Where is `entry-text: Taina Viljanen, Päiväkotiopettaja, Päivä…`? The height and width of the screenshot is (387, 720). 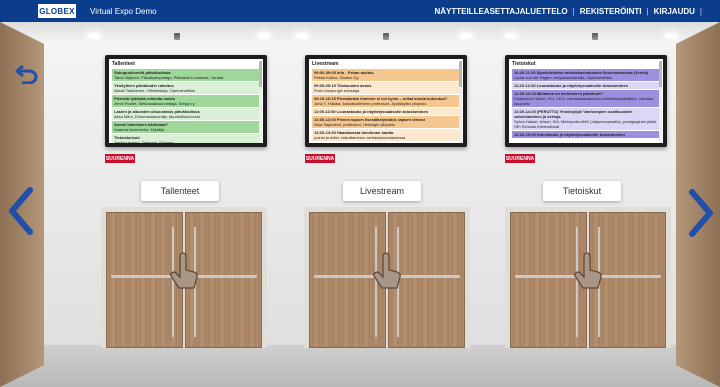
entry-text: Taina Viljanen, Päiväkotiopettaja, Päivä… is located at coordinates (169, 77).